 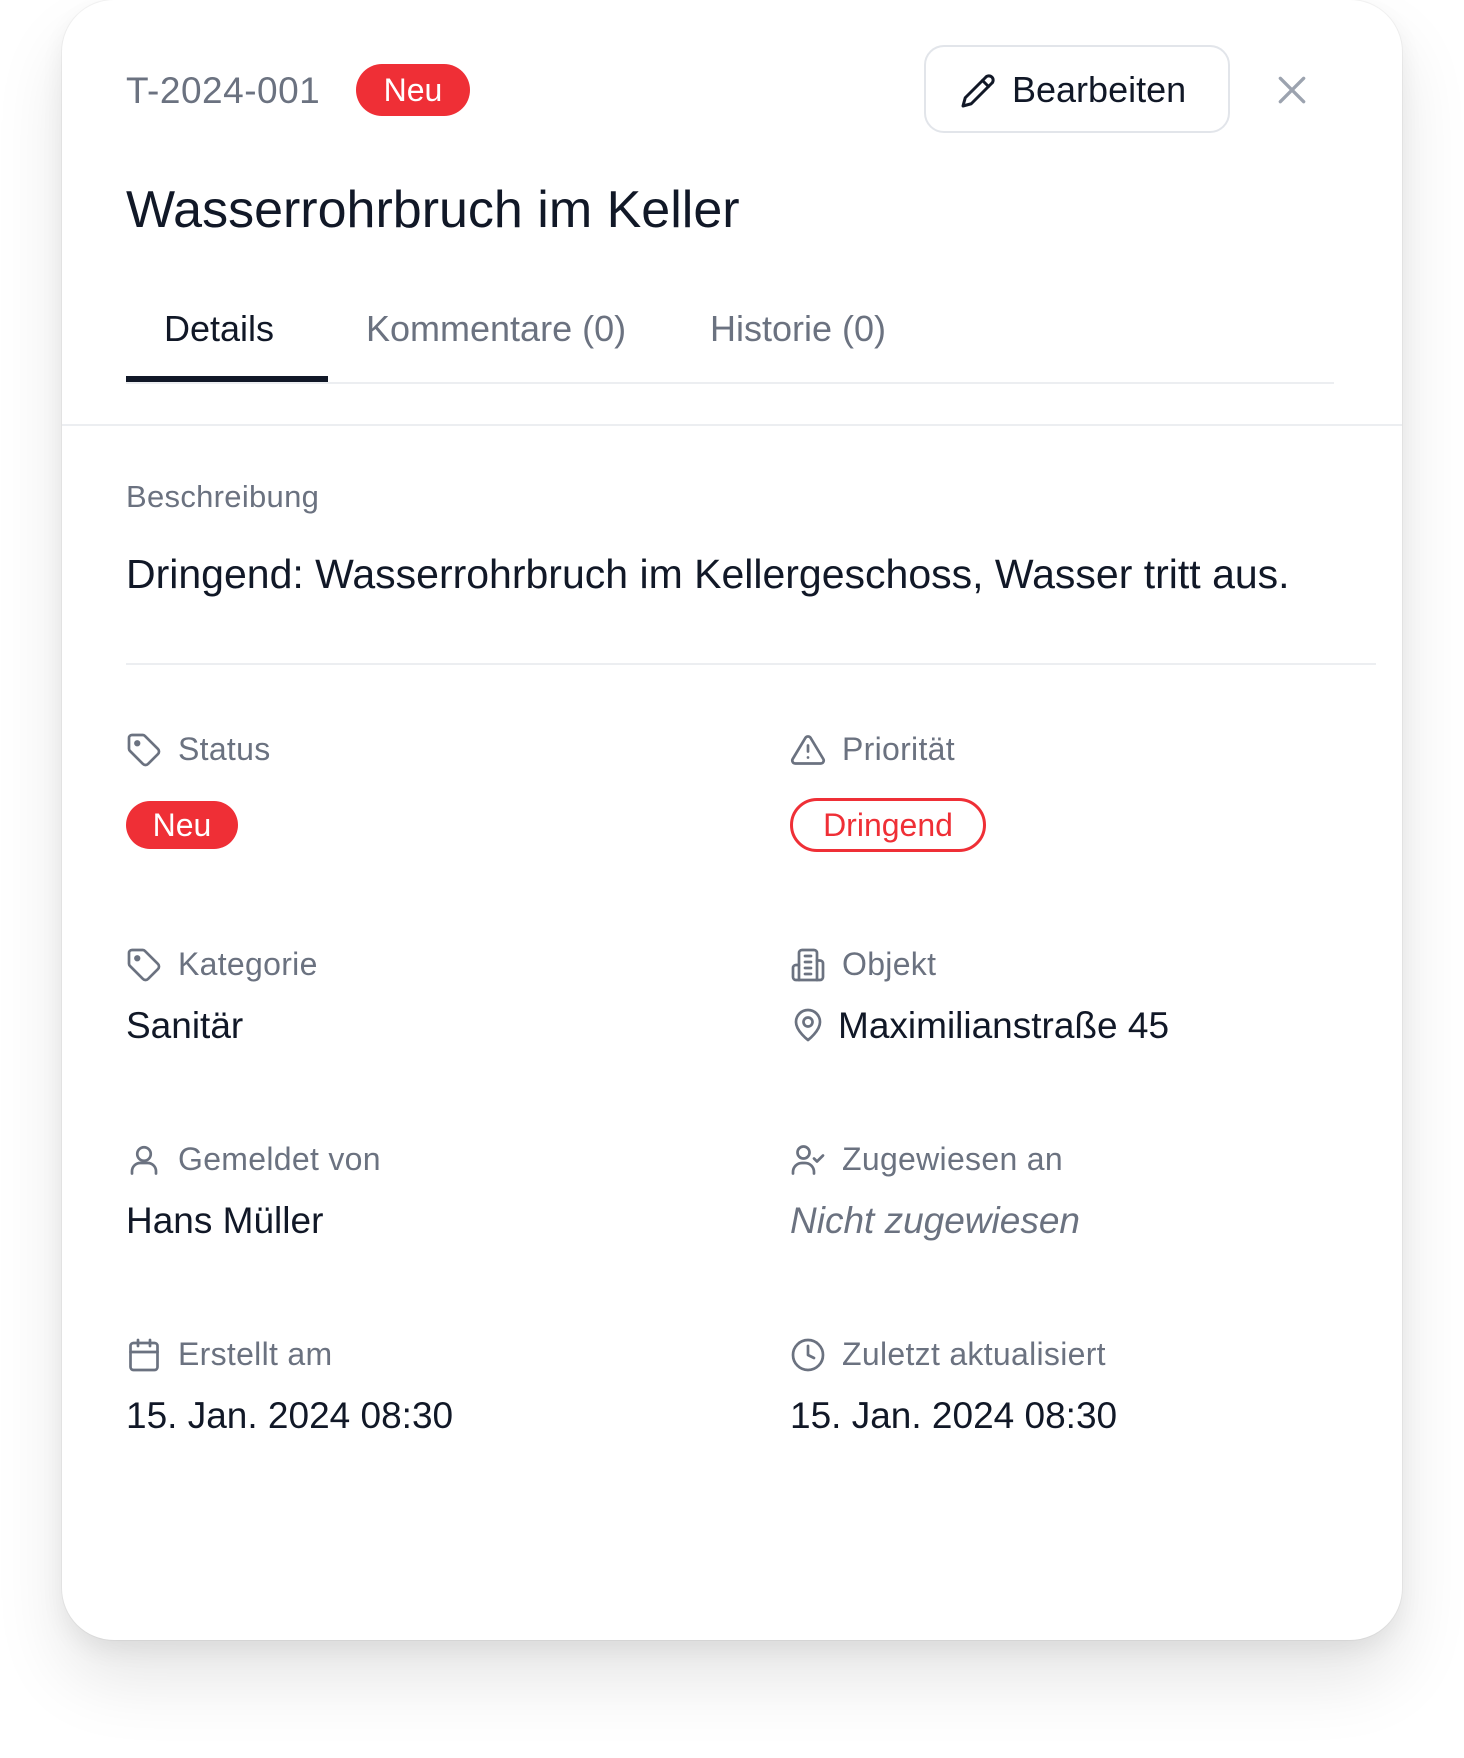 I want to click on alert-triangle-icon, so click(x=808, y=750).